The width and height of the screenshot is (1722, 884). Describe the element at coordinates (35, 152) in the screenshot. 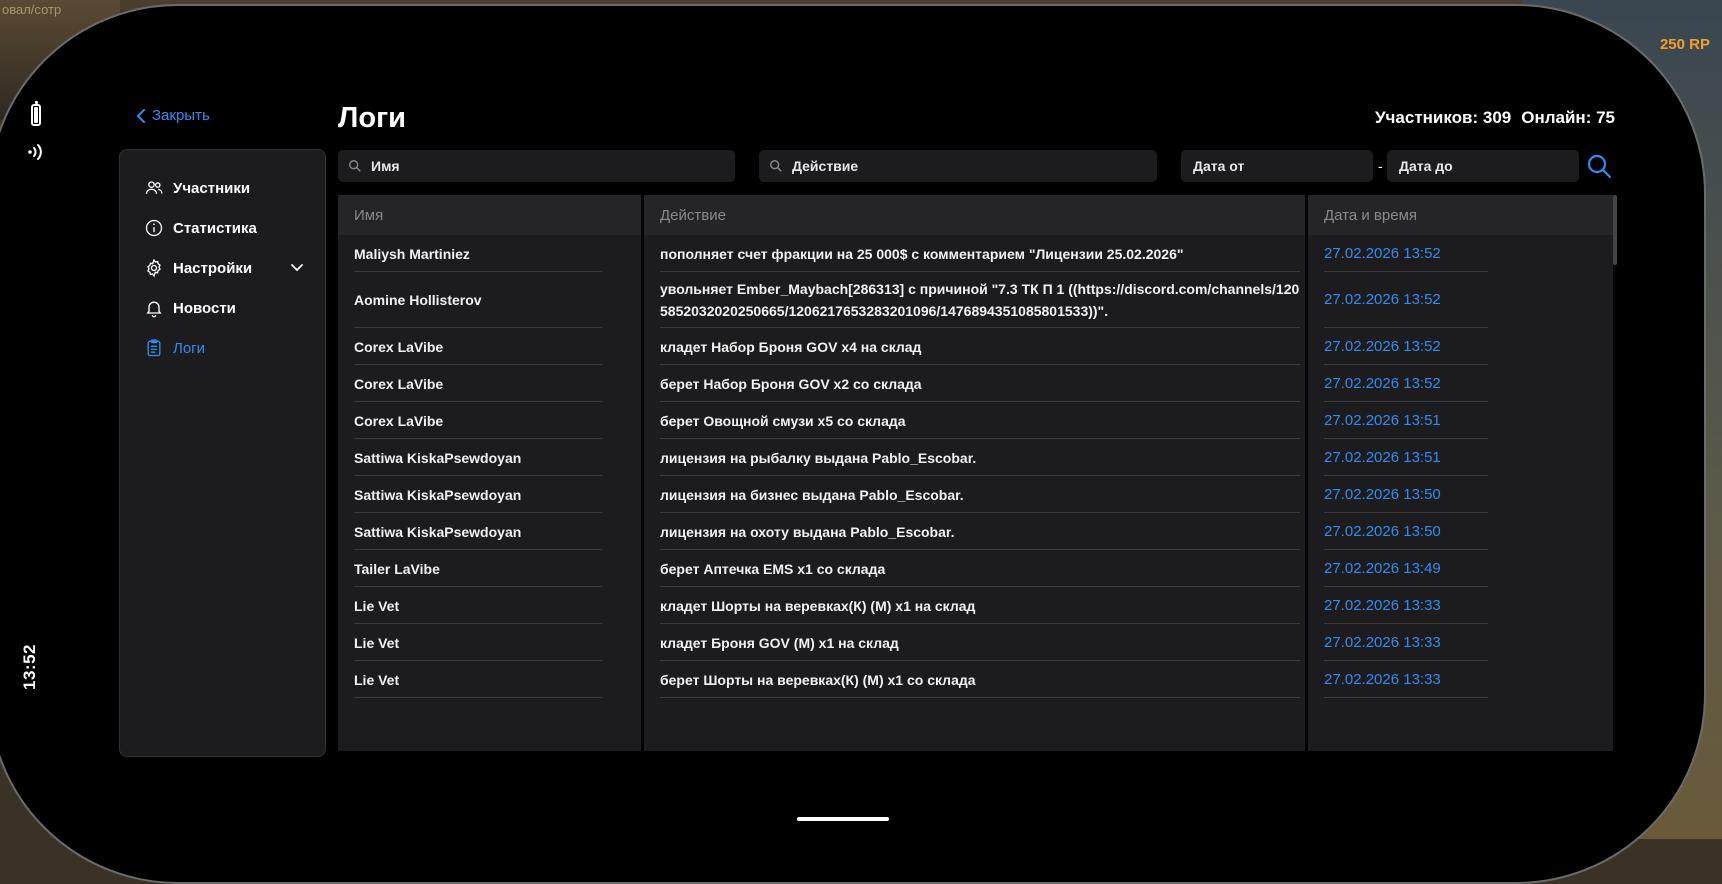

I see `signal-icon` at that location.